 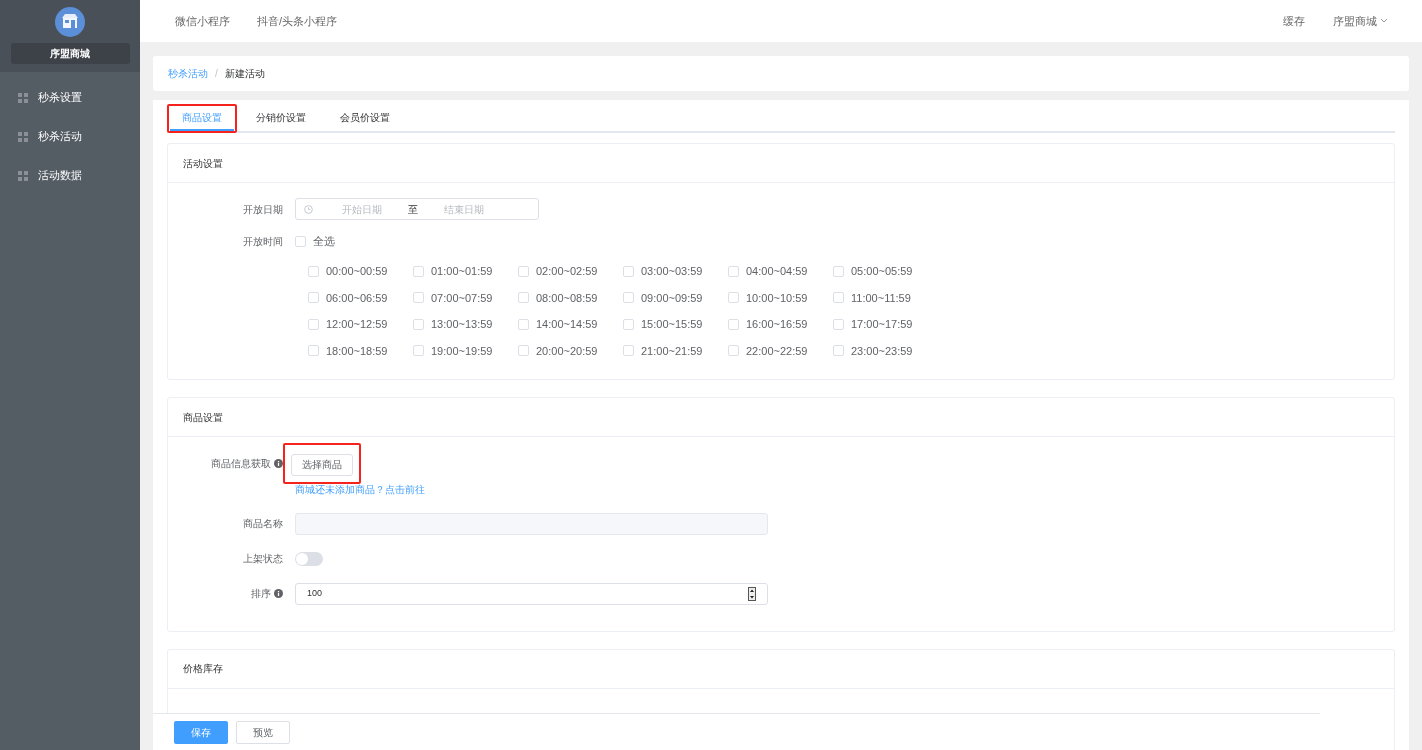 I want to click on field-label: 商品名称, so click(x=263, y=524).